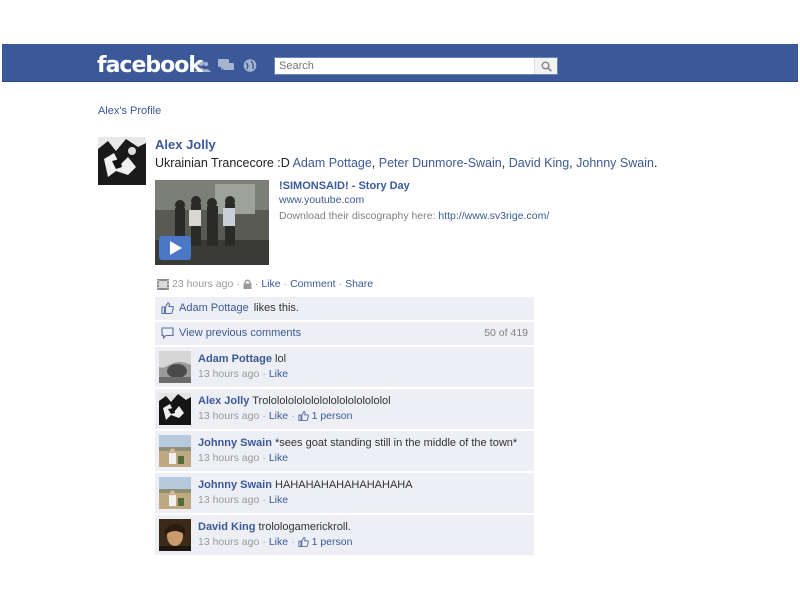 The image size is (800, 600). What do you see at coordinates (332, 163) in the screenshot?
I see `tagged-person-link: Adam Pottage` at bounding box center [332, 163].